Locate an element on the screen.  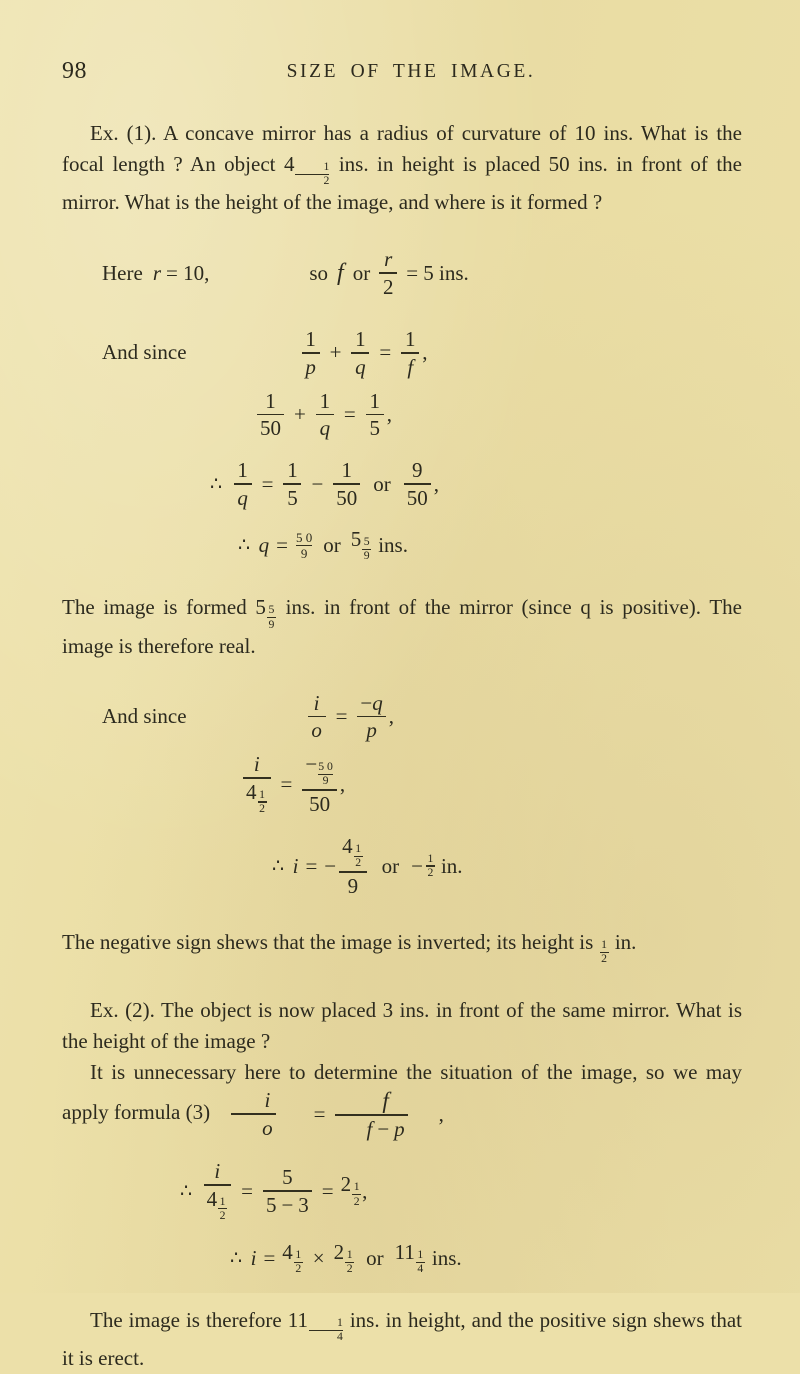
equals-operator-2: = is located at coordinates (327, 1190).